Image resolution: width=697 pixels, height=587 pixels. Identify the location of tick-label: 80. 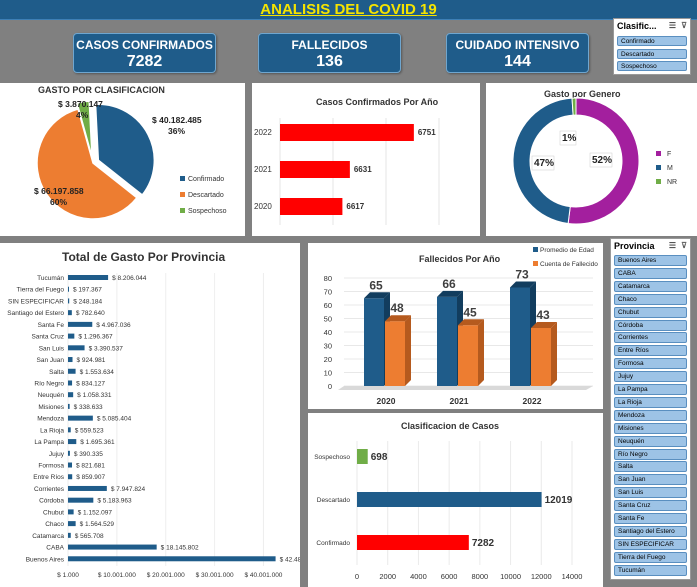
(328, 278).